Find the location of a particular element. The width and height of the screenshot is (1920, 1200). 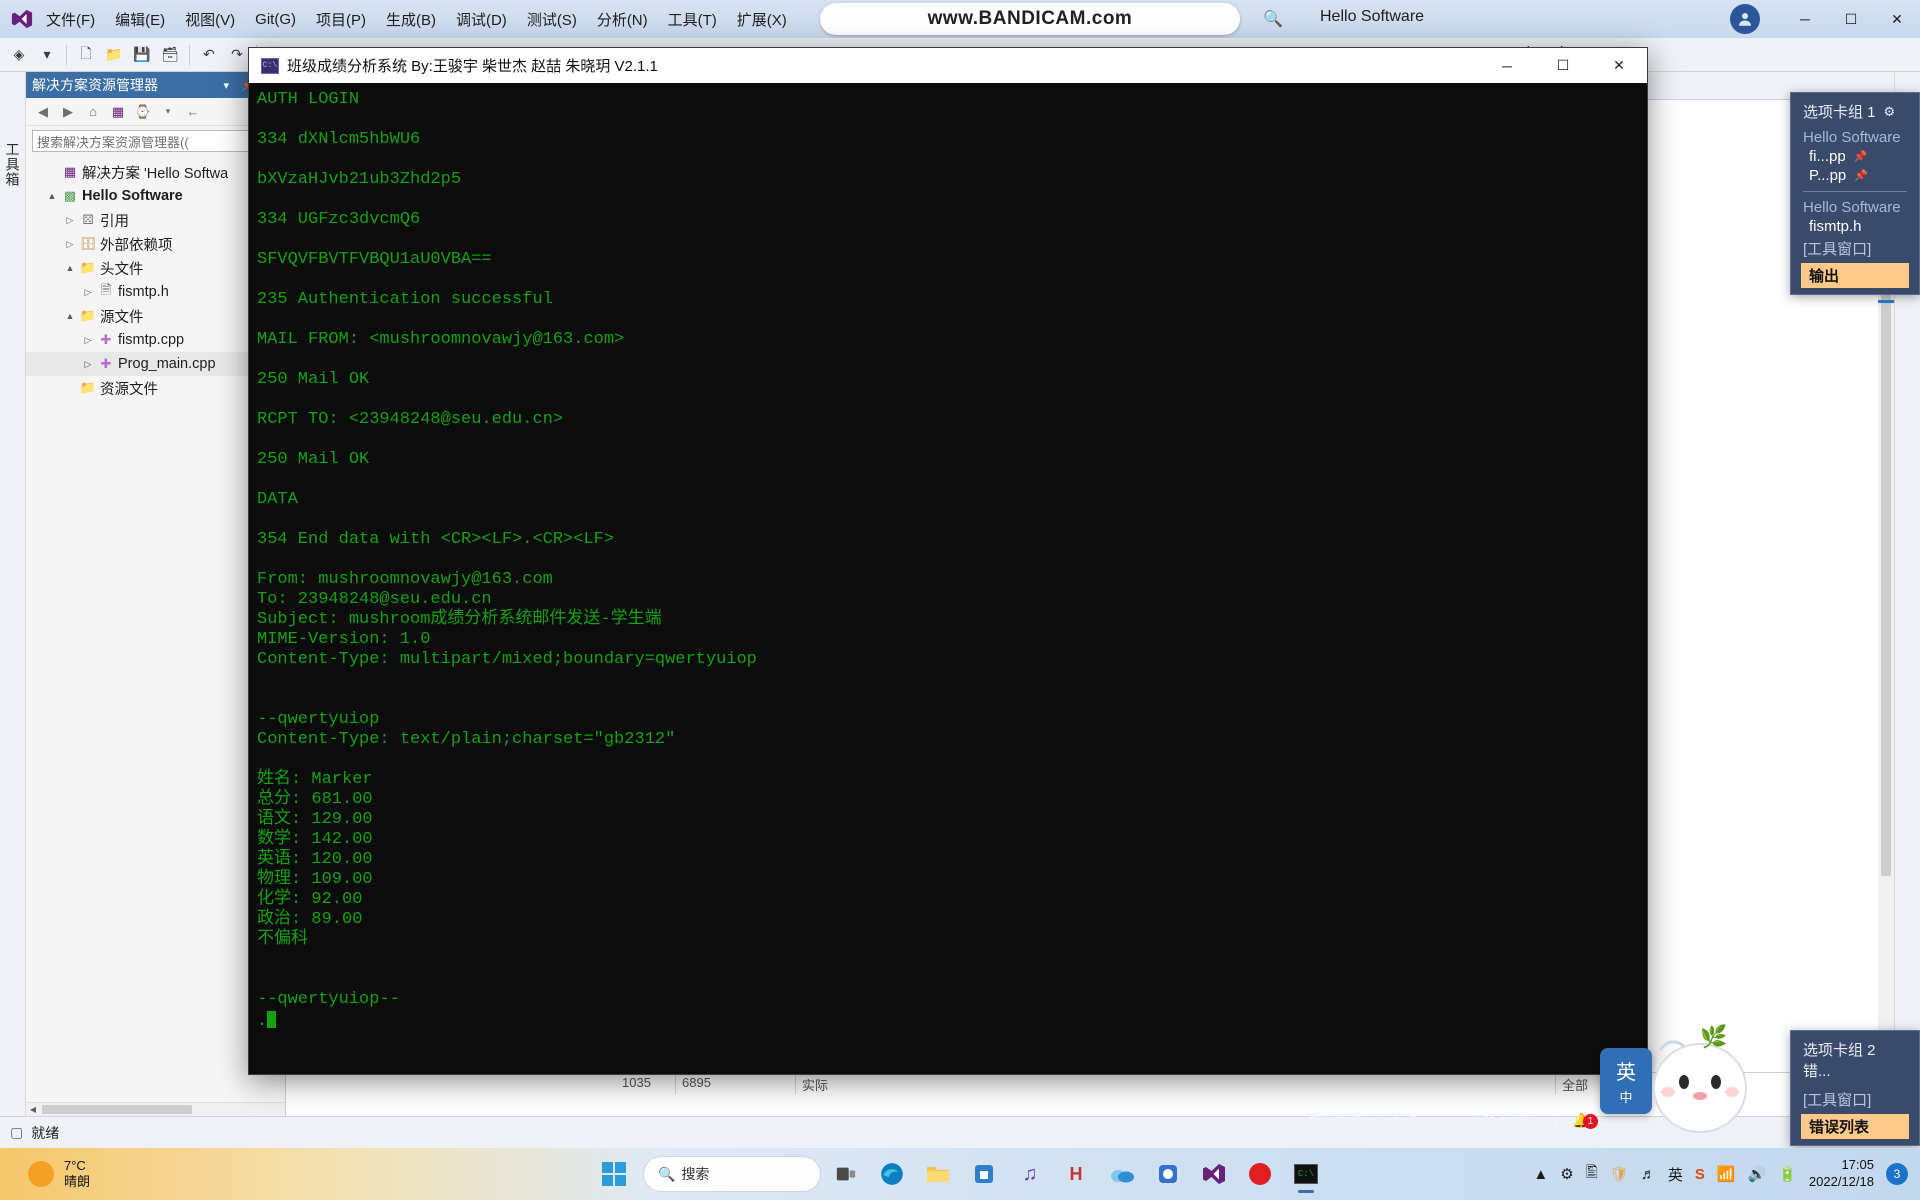

switch-view-icon: ▦ is located at coordinates (118, 112).